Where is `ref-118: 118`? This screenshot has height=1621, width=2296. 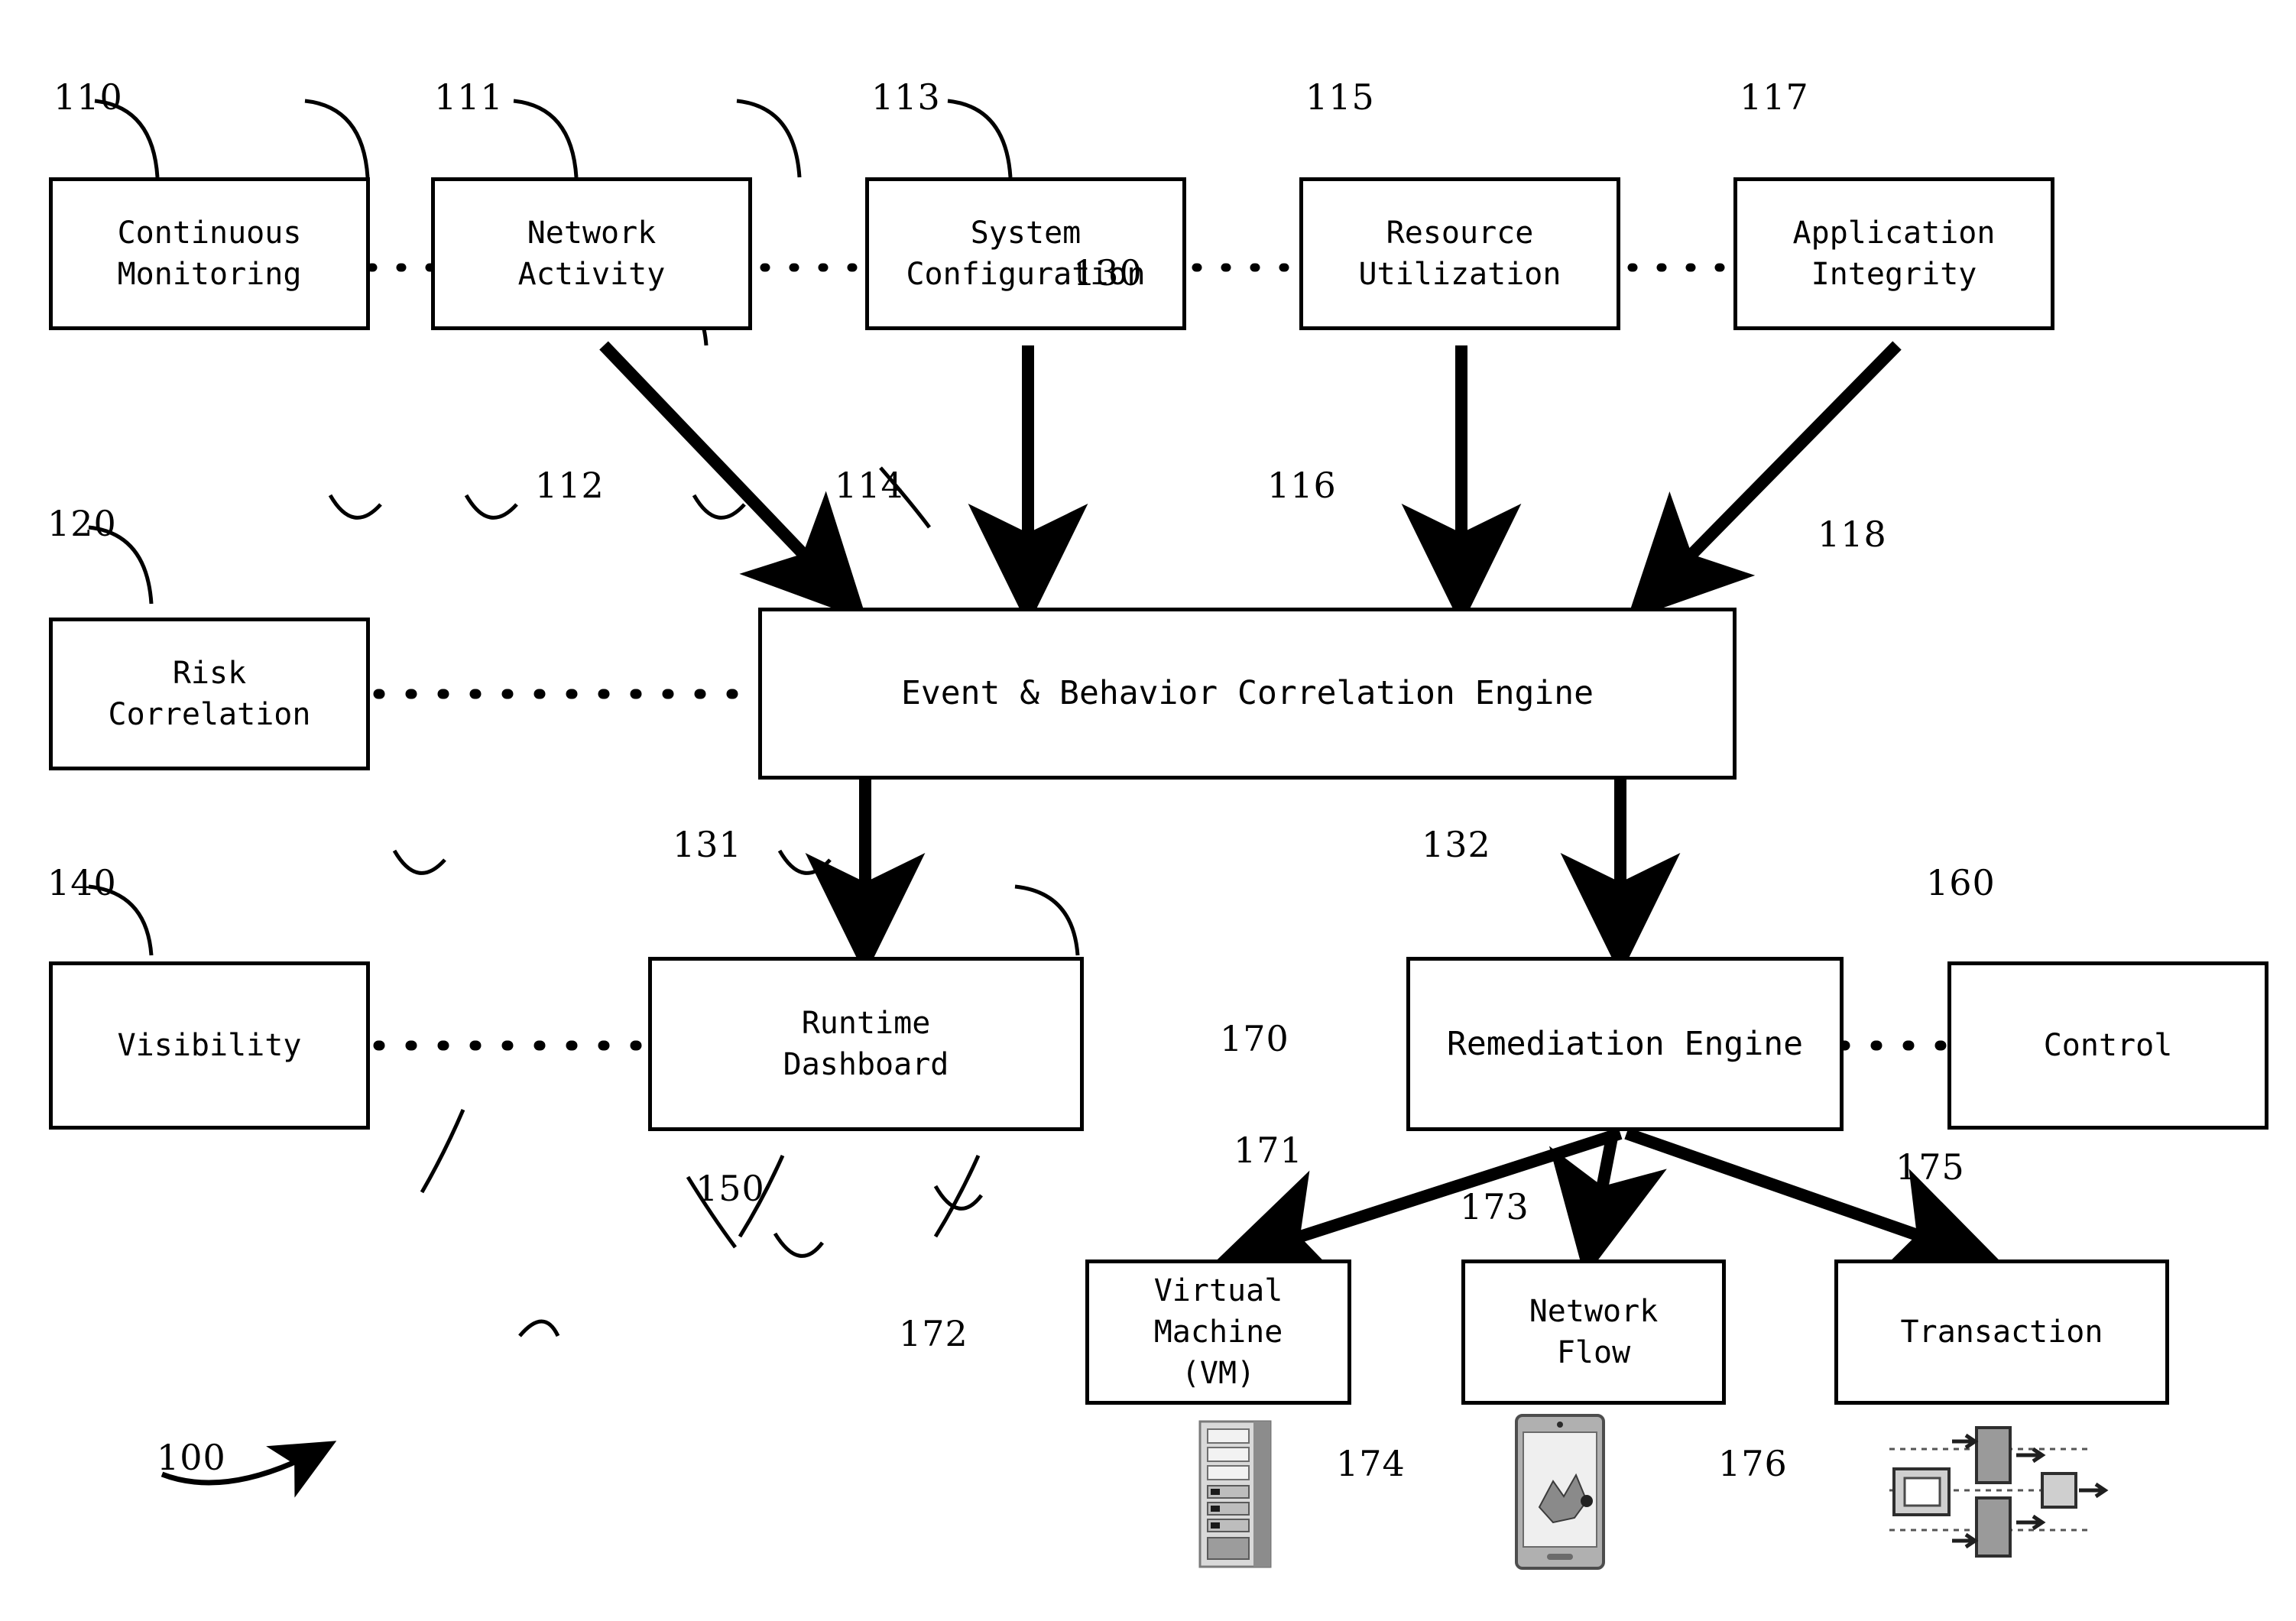 ref-118: 118 is located at coordinates (1852, 534).